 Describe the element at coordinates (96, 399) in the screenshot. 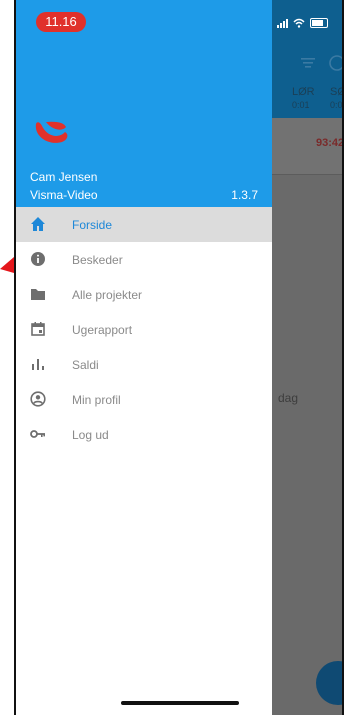

I see `menu-label: Min profil` at that location.